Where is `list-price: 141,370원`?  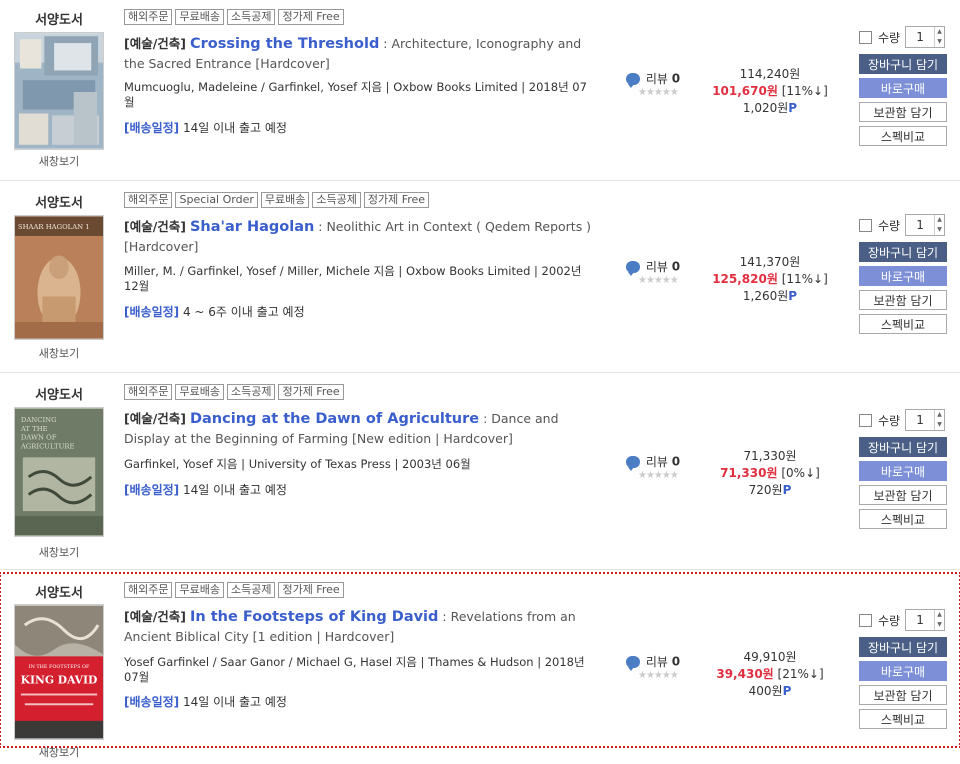
list-price: 141,370원 is located at coordinates (770, 262).